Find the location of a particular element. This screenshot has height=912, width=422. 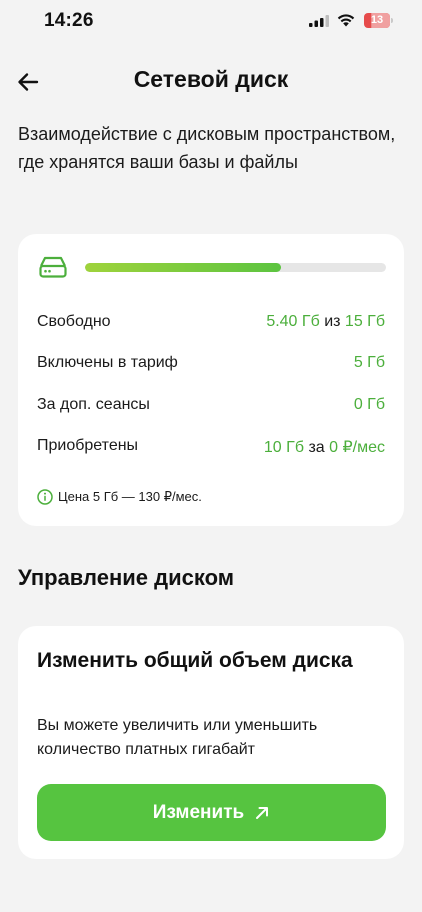

page-title: Сетевой диск is located at coordinates (211, 79).